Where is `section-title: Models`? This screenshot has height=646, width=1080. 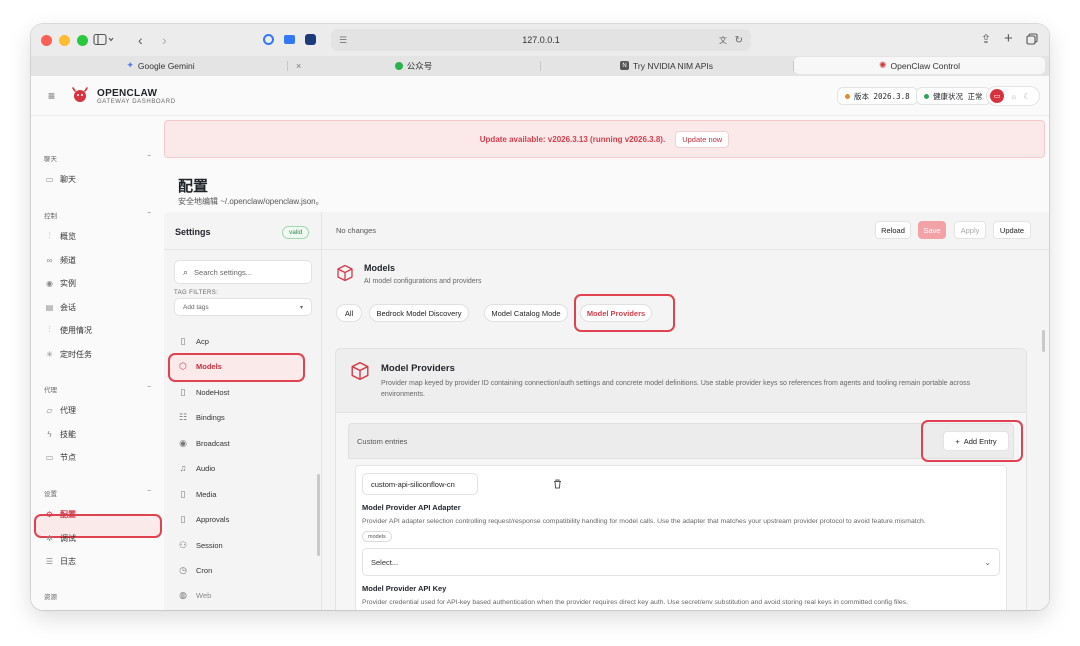
section-title: Models is located at coordinates (380, 268).